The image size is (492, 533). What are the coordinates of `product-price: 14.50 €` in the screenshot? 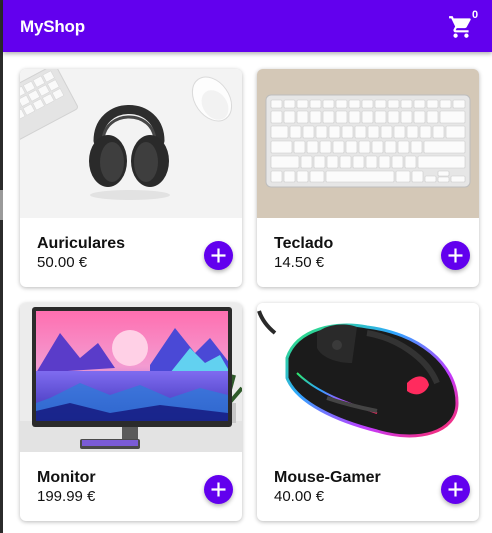 It's located at (299, 262).